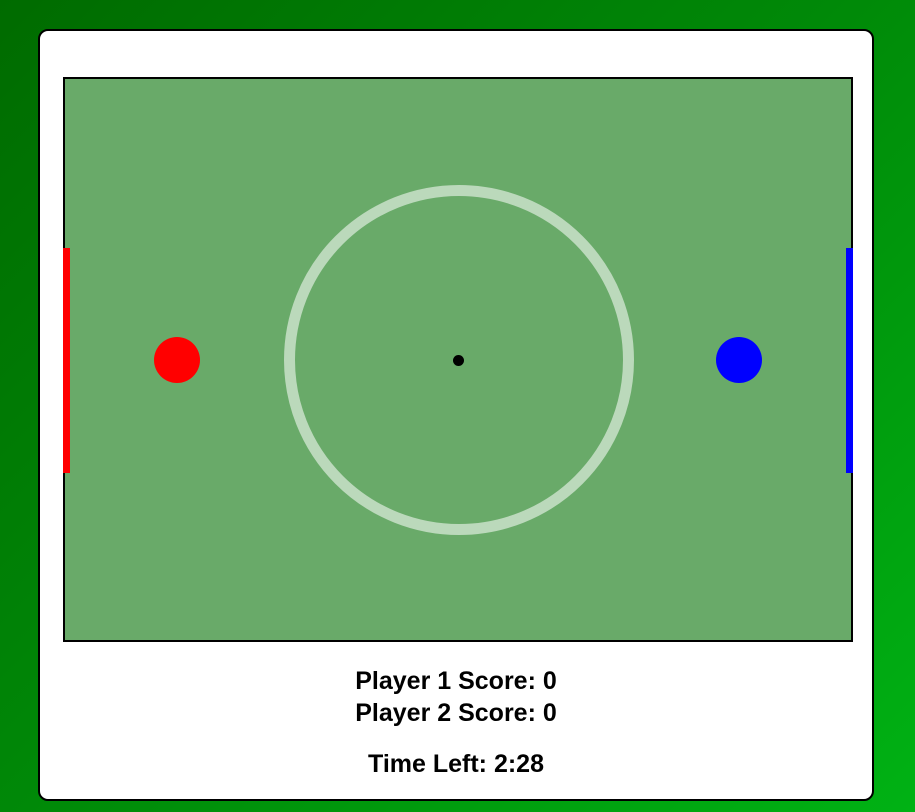  What do you see at coordinates (739, 360) in the screenshot?
I see `player2-piece` at bounding box center [739, 360].